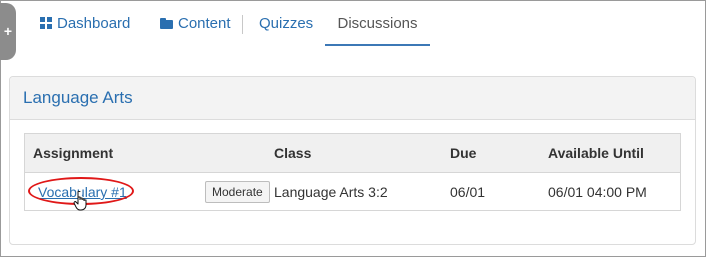 This screenshot has height=257, width=706. Describe the element at coordinates (463, 153) in the screenshot. I see `column-header-due: Due` at that location.